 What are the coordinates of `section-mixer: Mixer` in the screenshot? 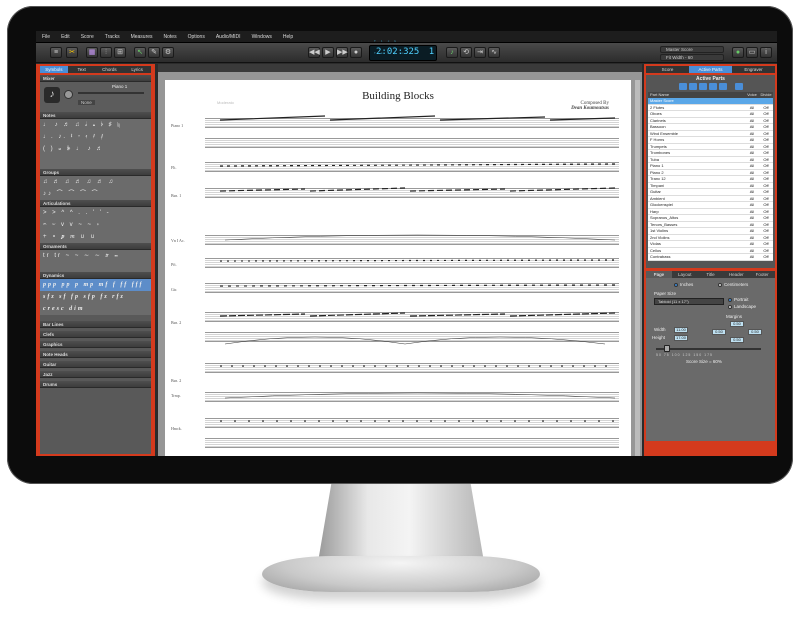 It's located at (95, 78).